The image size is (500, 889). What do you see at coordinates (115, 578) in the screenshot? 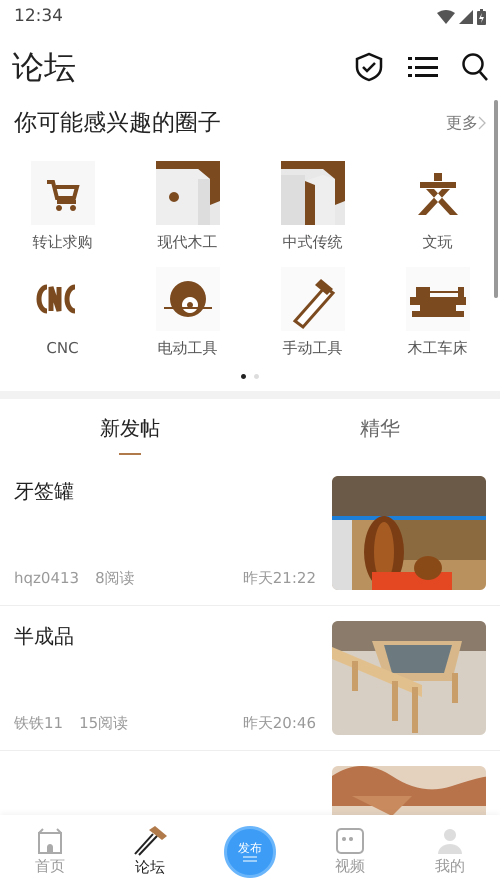
I see `post-reads: 8阅读` at bounding box center [115, 578].